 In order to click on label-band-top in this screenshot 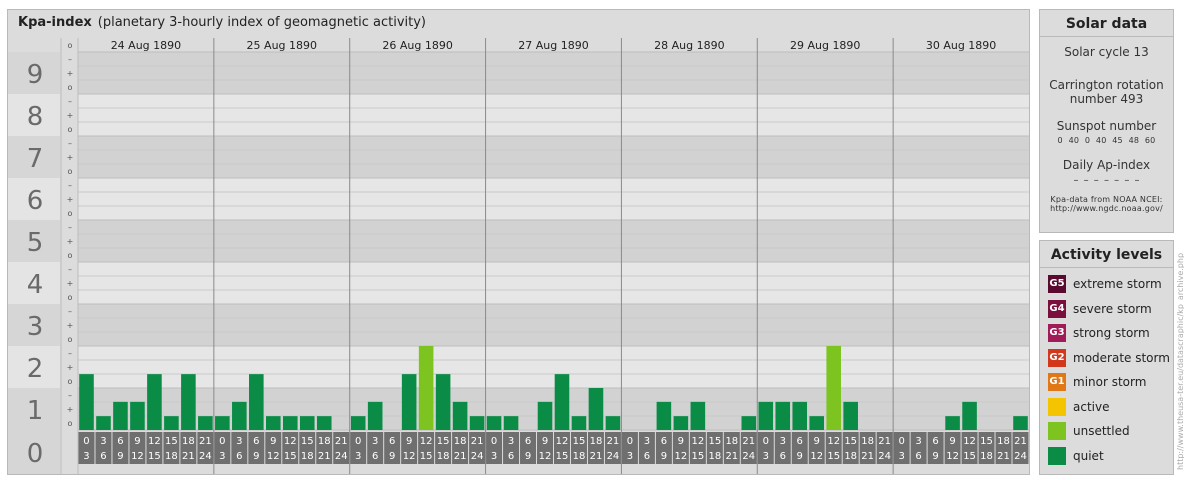, I will do `click(34, 45)`.